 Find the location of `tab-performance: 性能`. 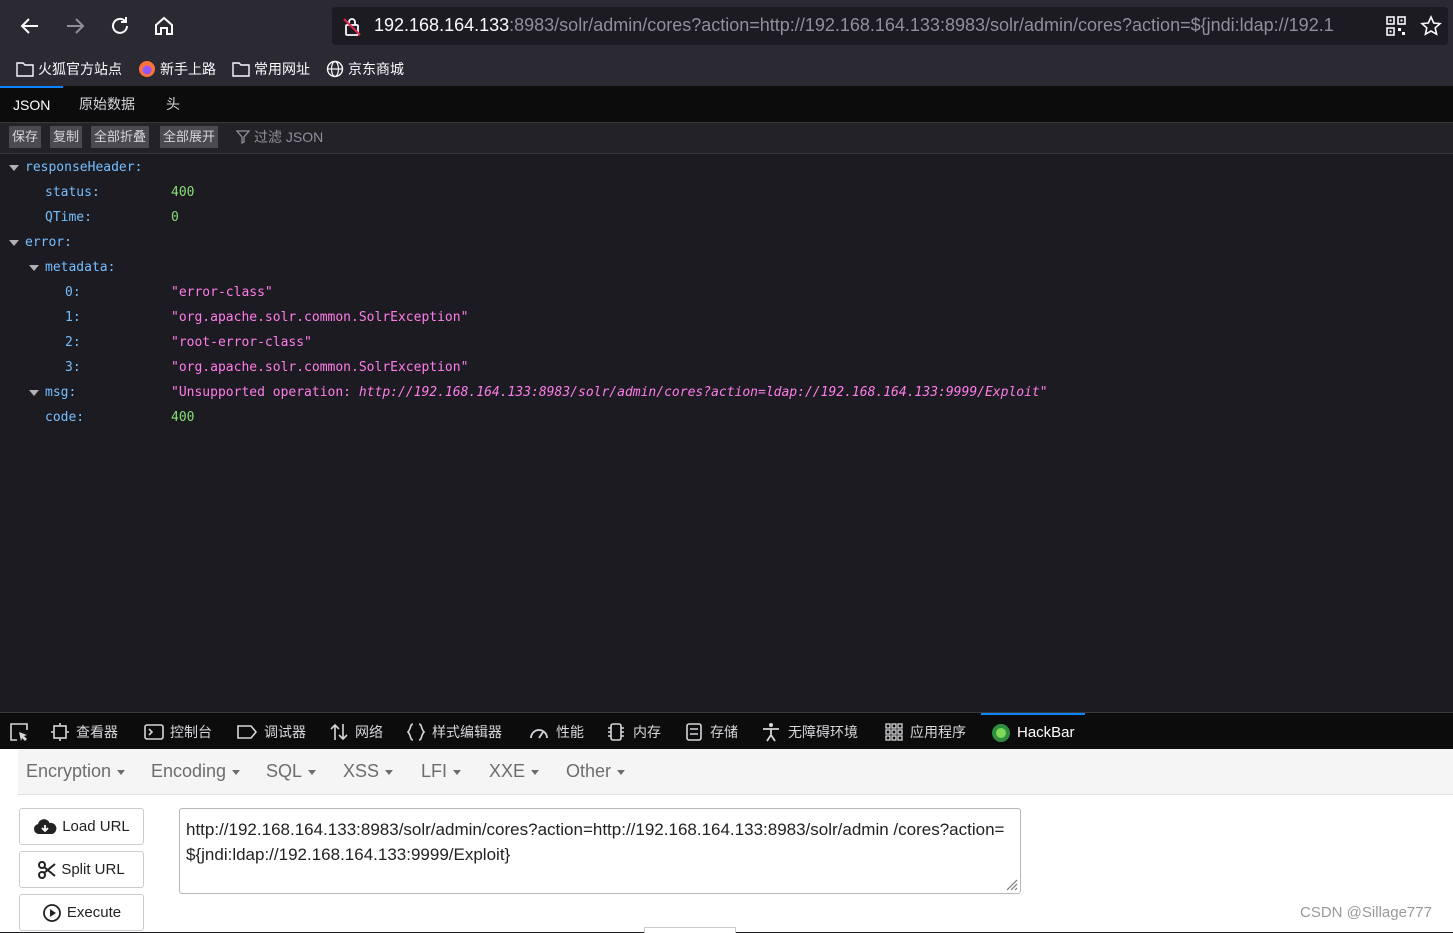

tab-performance: 性能 is located at coordinates (556, 731).